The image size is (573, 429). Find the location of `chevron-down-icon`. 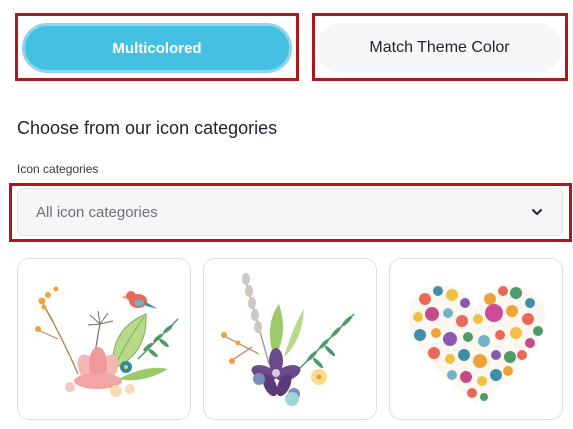

chevron-down-icon is located at coordinates (537, 212).